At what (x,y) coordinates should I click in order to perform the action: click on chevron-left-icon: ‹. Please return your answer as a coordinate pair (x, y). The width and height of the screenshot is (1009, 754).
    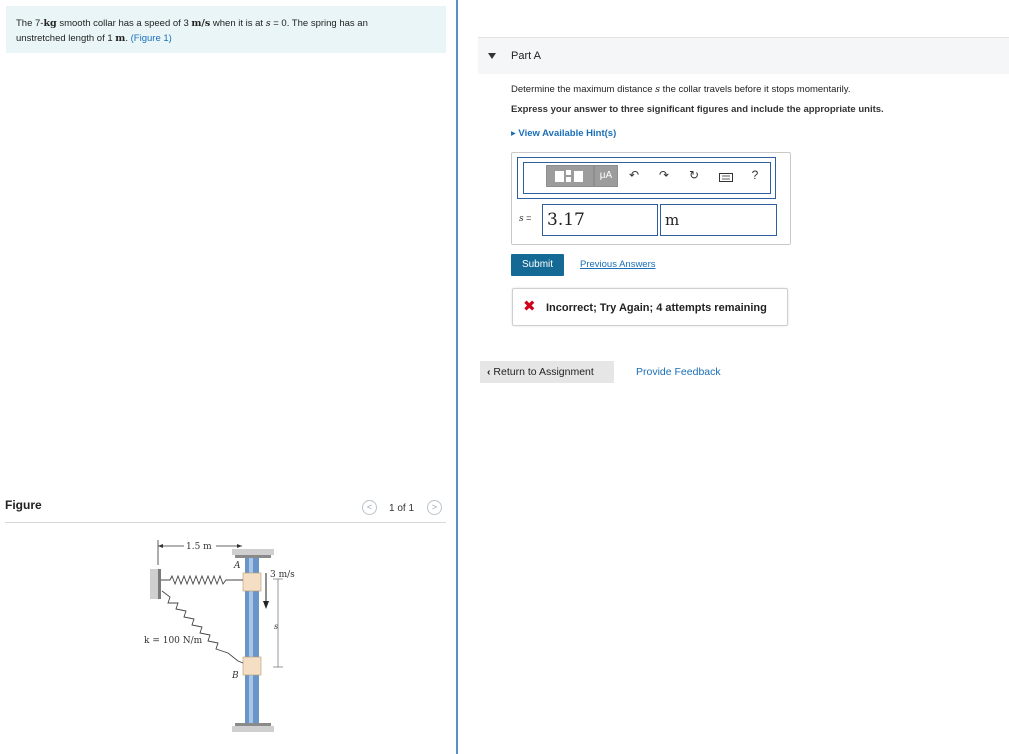
    Looking at the image, I should click on (489, 372).